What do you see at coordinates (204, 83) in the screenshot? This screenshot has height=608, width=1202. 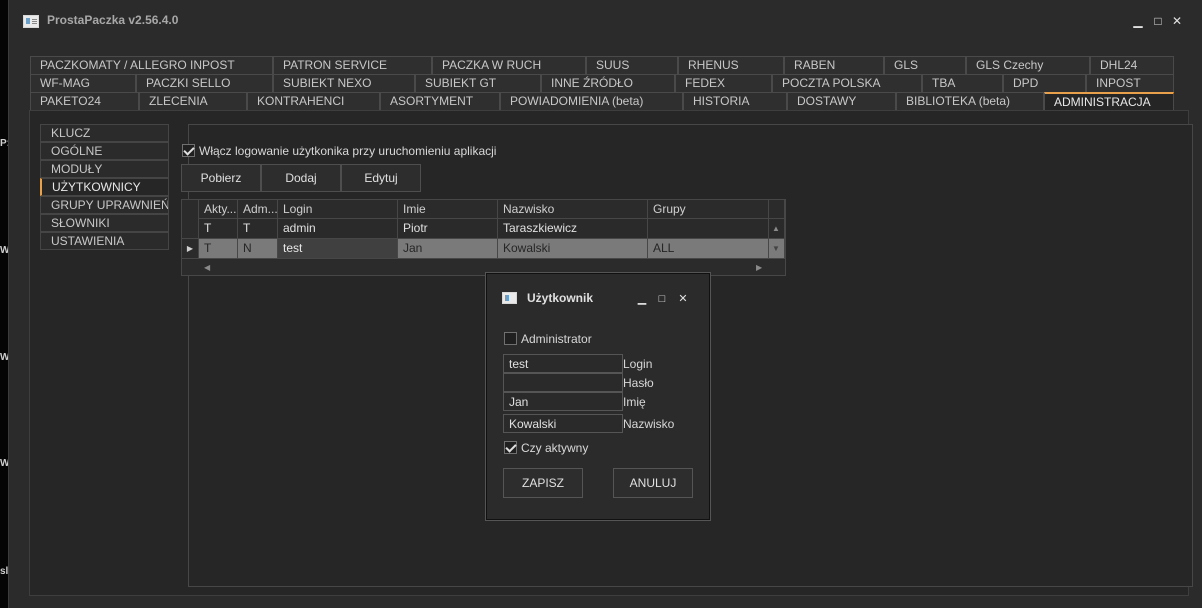 I see `tab-paczki-sello: PACZKI SELLO` at bounding box center [204, 83].